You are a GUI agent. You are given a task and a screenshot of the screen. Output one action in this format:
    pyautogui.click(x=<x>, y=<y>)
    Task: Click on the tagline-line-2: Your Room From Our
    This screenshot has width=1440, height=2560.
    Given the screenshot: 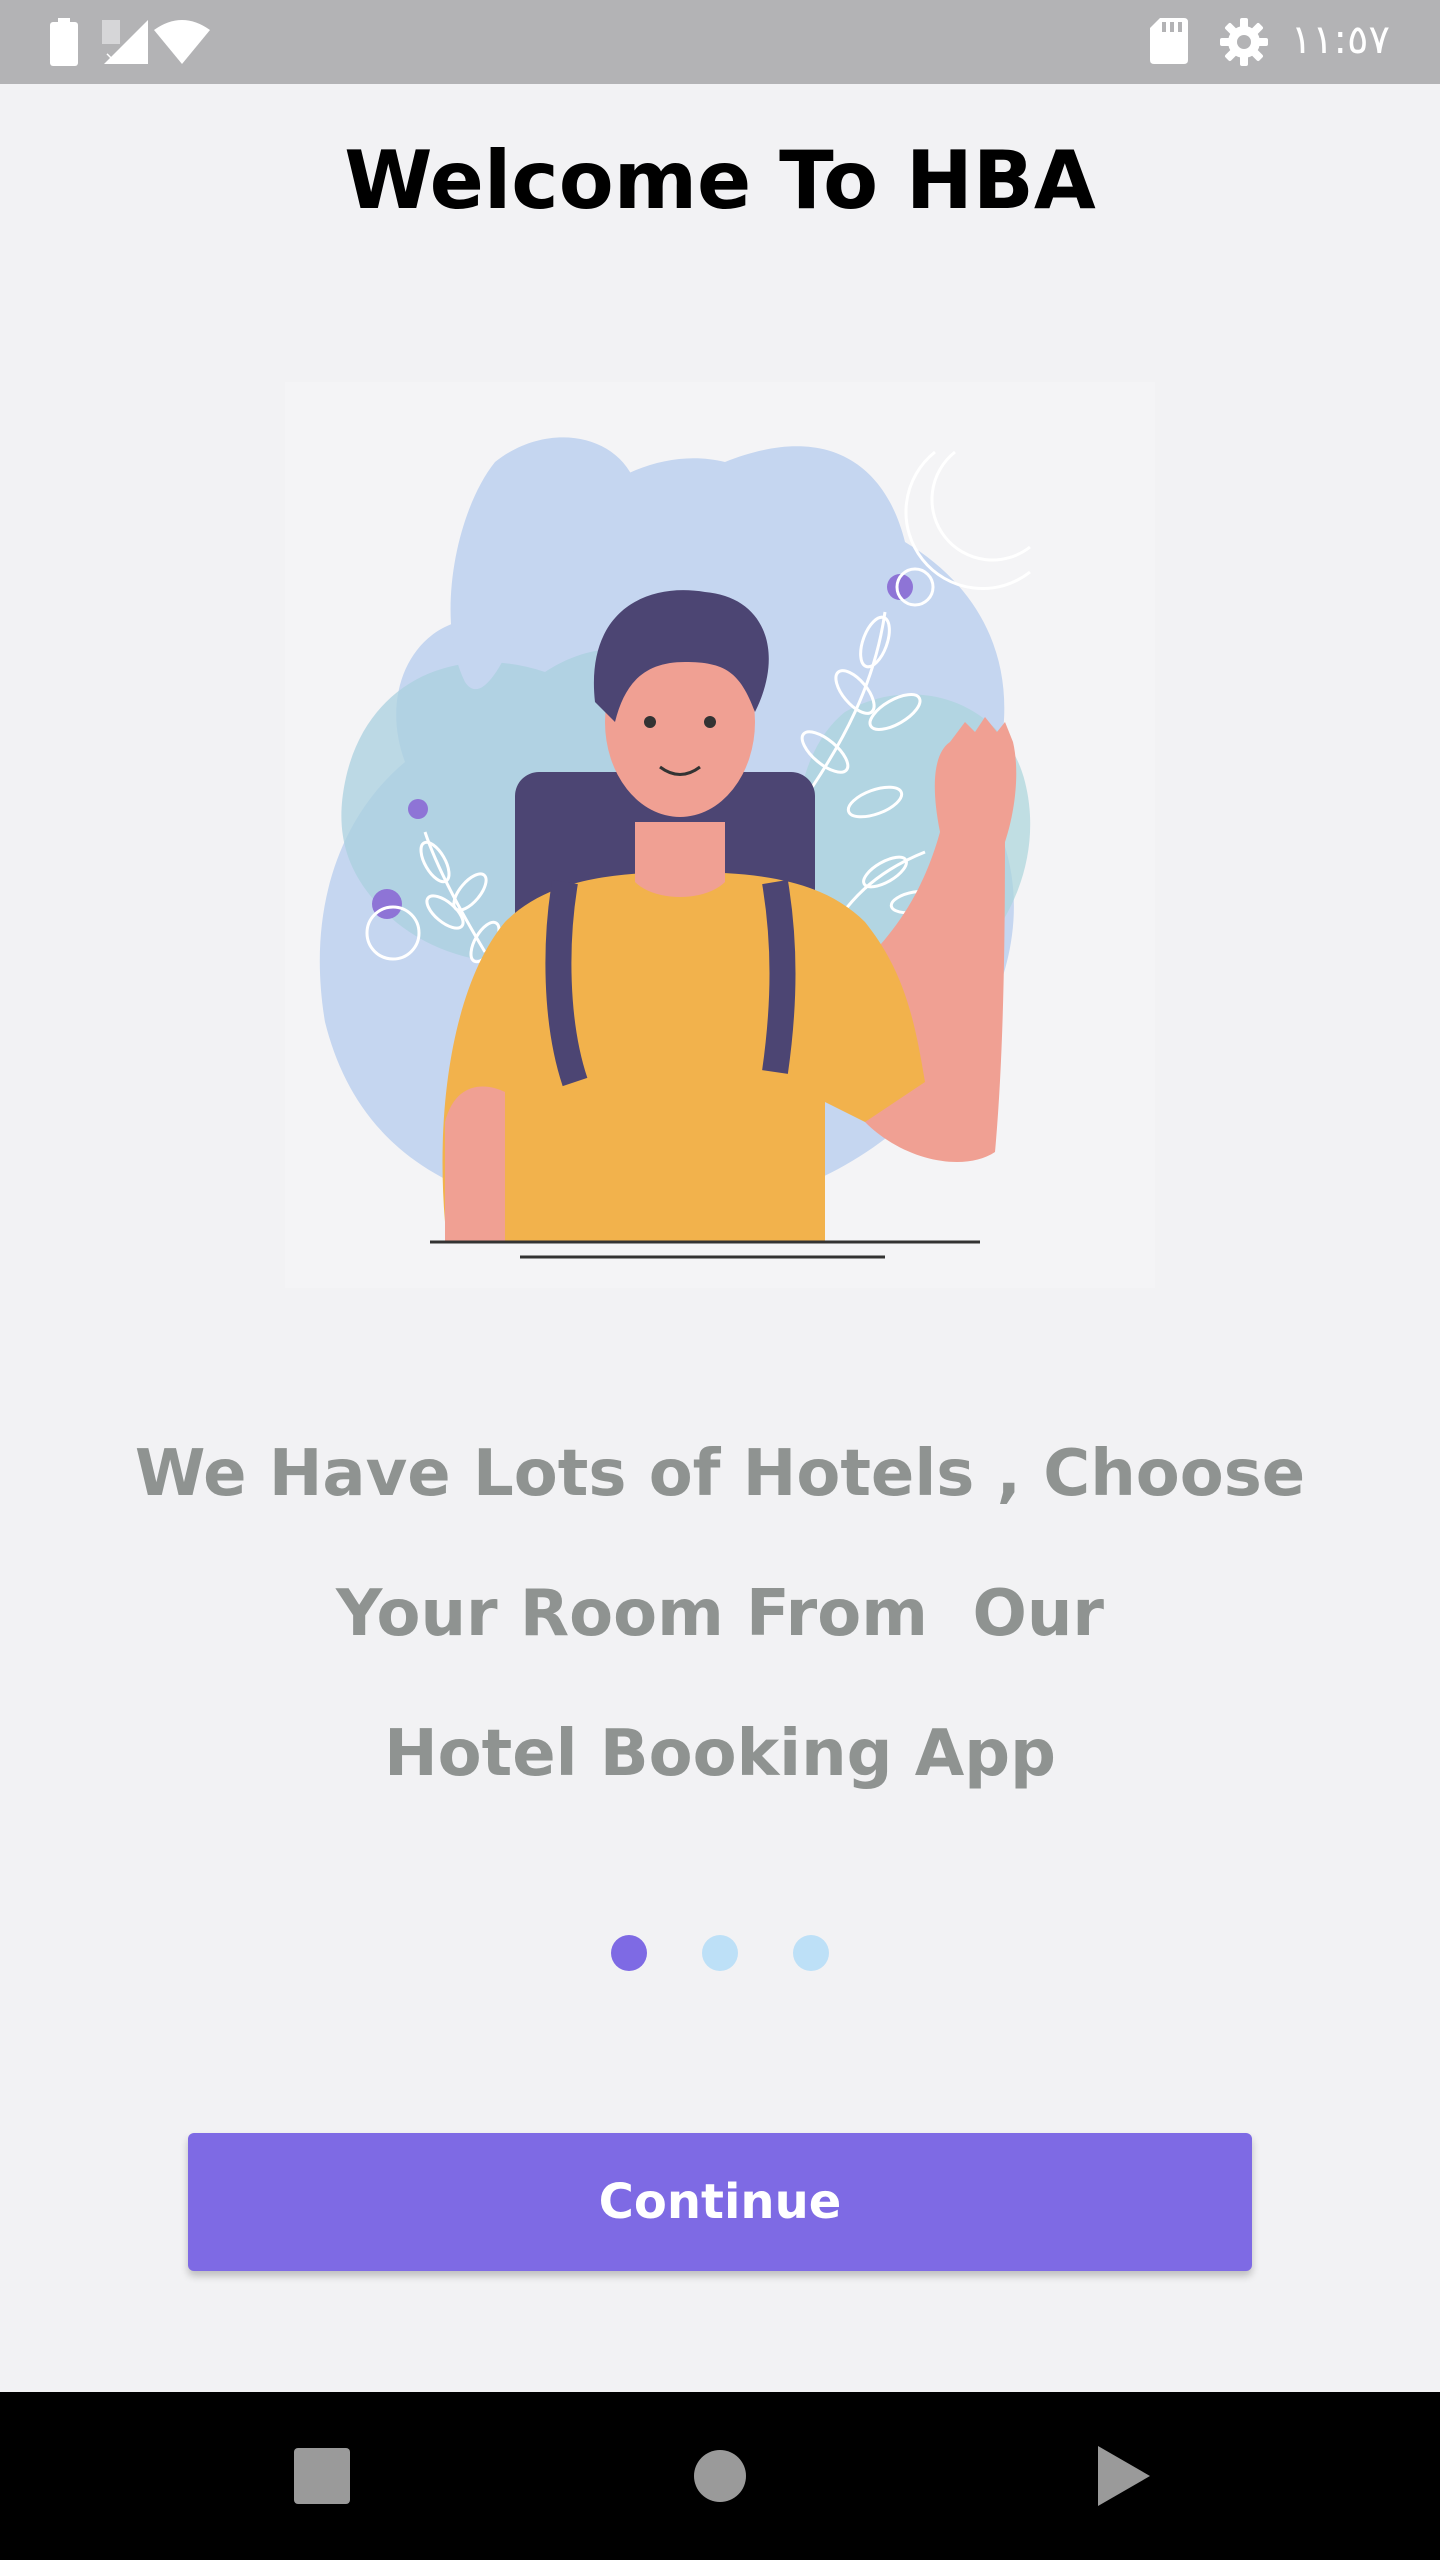 What is the action you would take?
    pyautogui.click(x=720, y=1614)
    